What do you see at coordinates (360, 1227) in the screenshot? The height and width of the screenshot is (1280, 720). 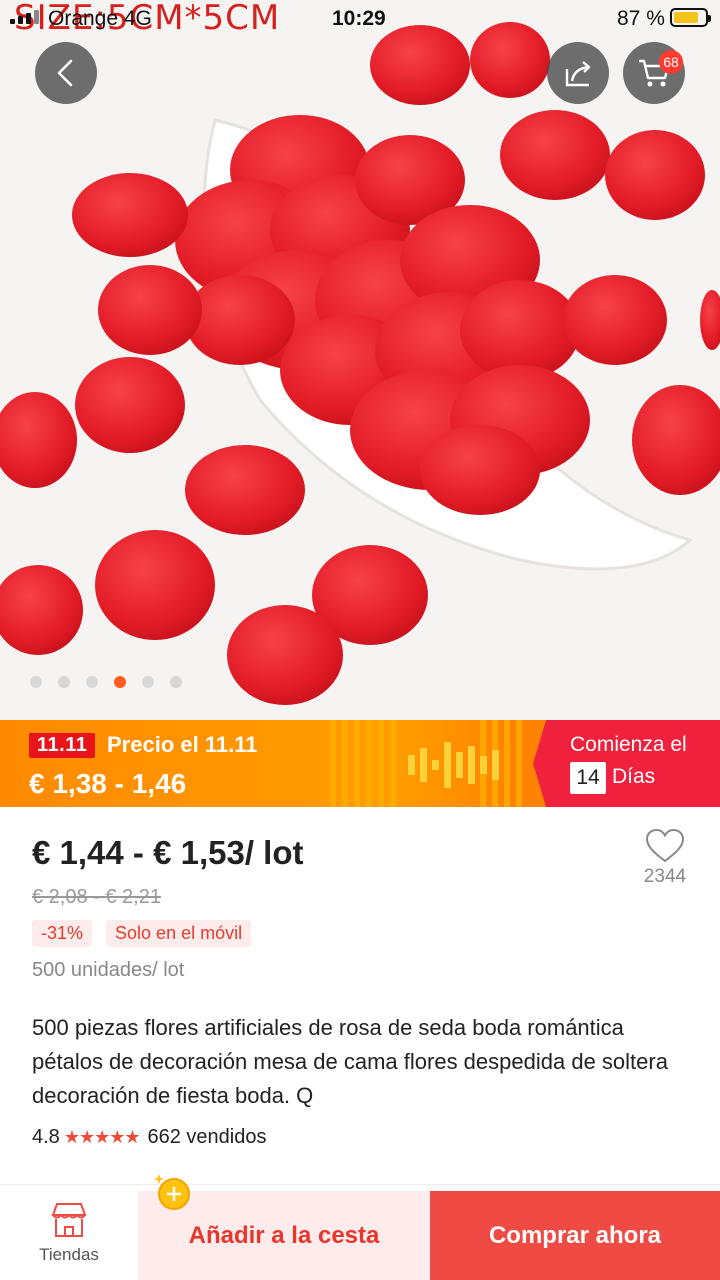 I see `bottom-action-bar: Tiendas Añadir a la cesta Comprar ahora` at bounding box center [360, 1227].